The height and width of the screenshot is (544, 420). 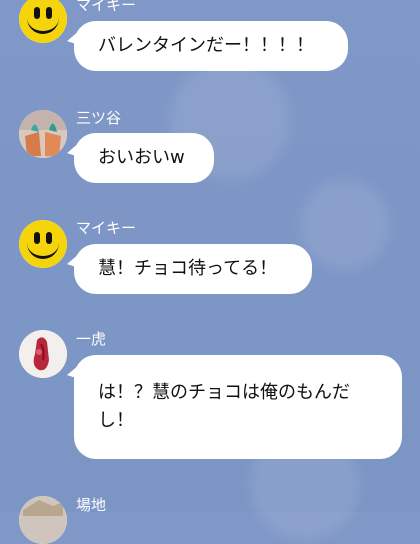 What do you see at coordinates (193, 269) in the screenshot?
I see `message-bubble: 慧！チョコ待ってる！` at bounding box center [193, 269].